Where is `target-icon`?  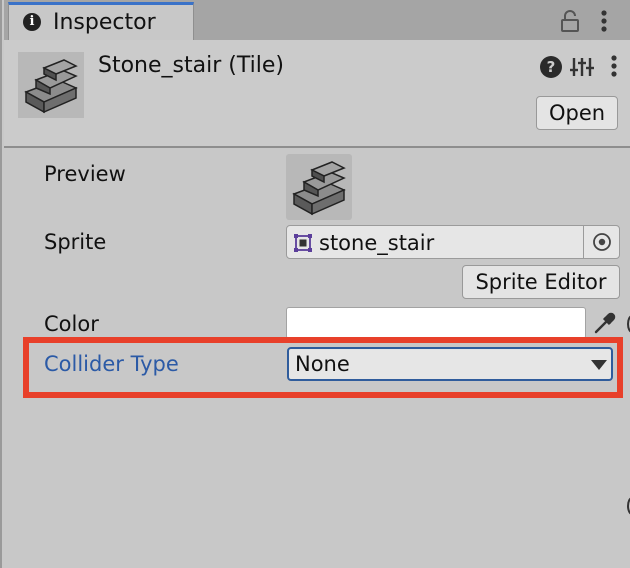
target-icon is located at coordinates (602, 242).